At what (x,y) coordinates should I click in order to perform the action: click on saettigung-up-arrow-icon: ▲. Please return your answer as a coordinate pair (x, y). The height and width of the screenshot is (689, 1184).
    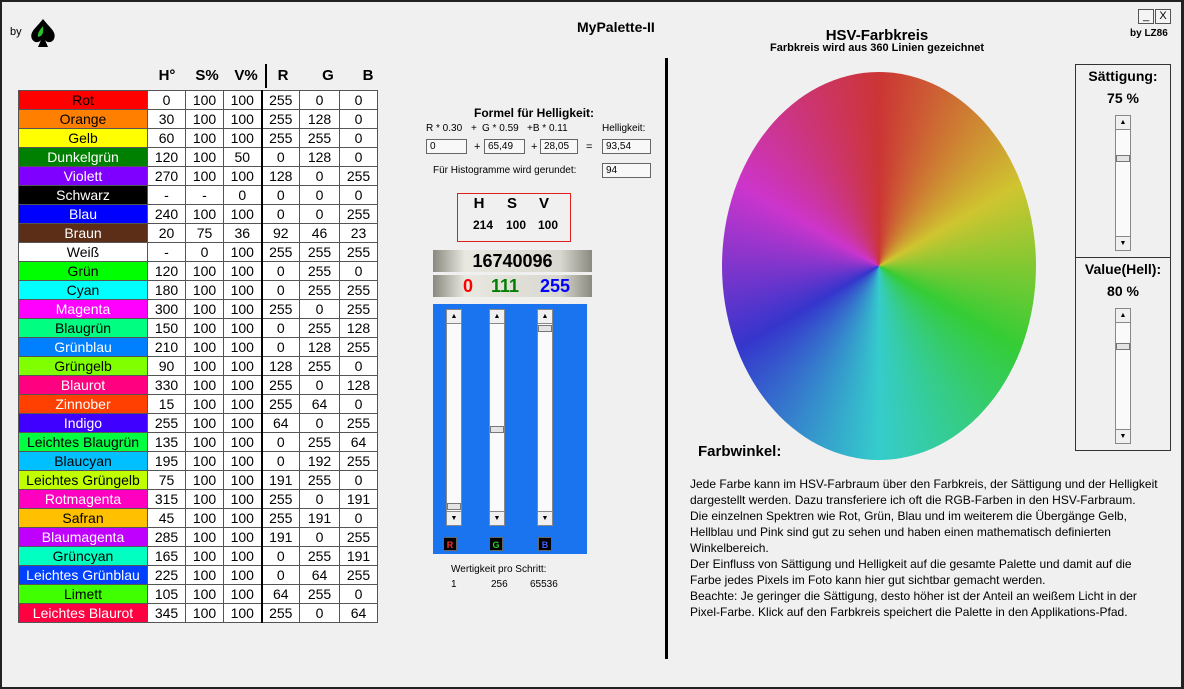
    Looking at the image, I should click on (1123, 123).